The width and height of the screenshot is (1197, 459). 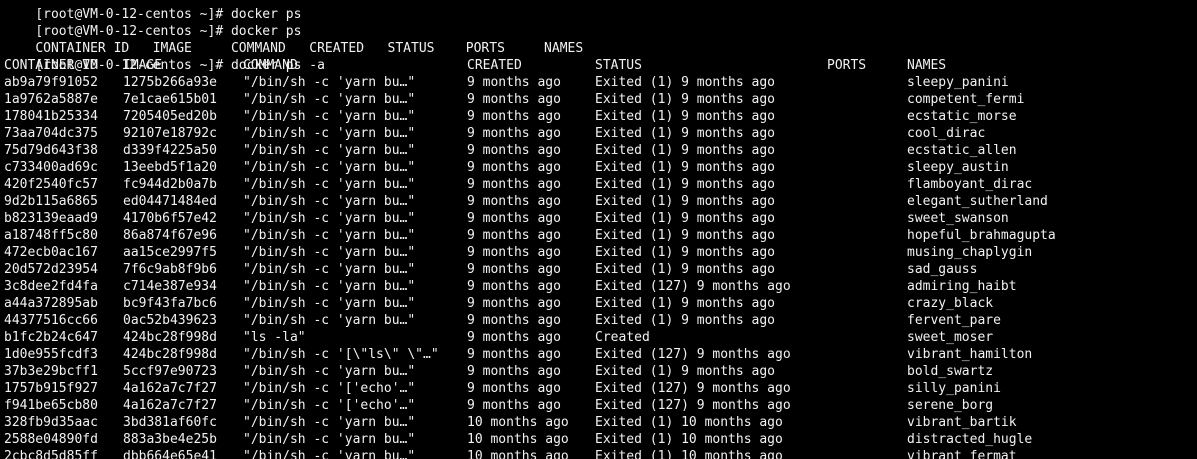 What do you see at coordinates (958, 82) in the screenshot?
I see `cell-name: sleepy_panini` at bounding box center [958, 82].